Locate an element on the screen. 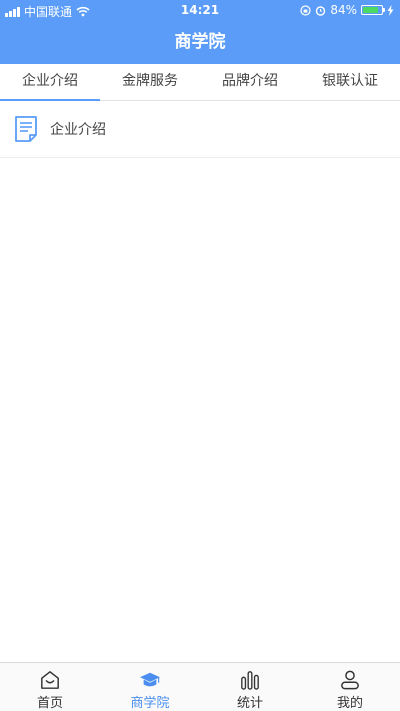 The image size is (400, 711). home-icon is located at coordinates (50, 680).